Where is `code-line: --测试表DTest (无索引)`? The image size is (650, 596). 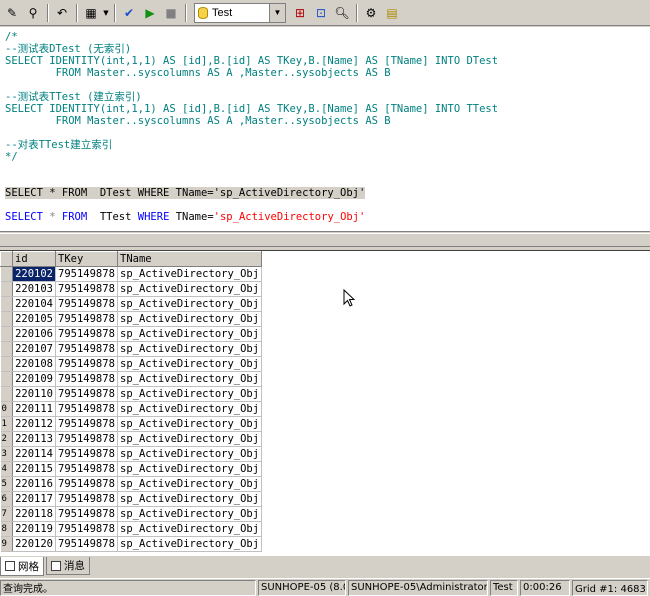
code-line: --测试表DTest (无索引) is located at coordinates (251, 49).